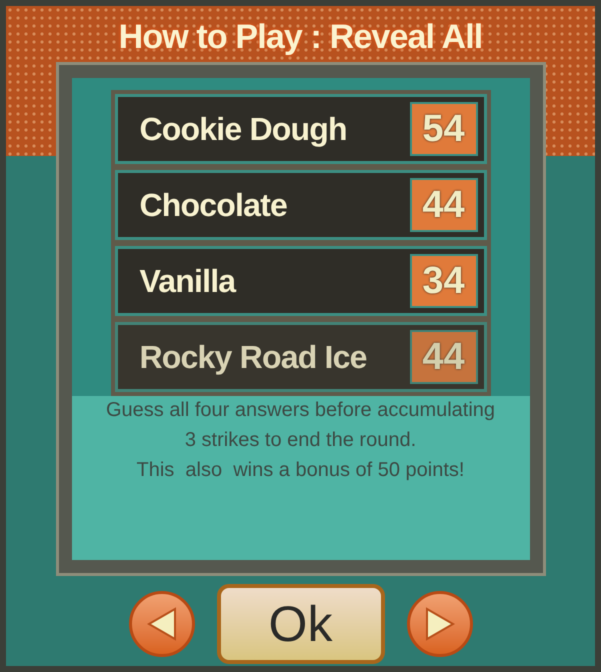 Image resolution: width=601 pixels, height=672 pixels. Describe the element at coordinates (300, 470) in the screenshot. I see `instruction-text: This also wins a bonus of 50 points!` at that location.